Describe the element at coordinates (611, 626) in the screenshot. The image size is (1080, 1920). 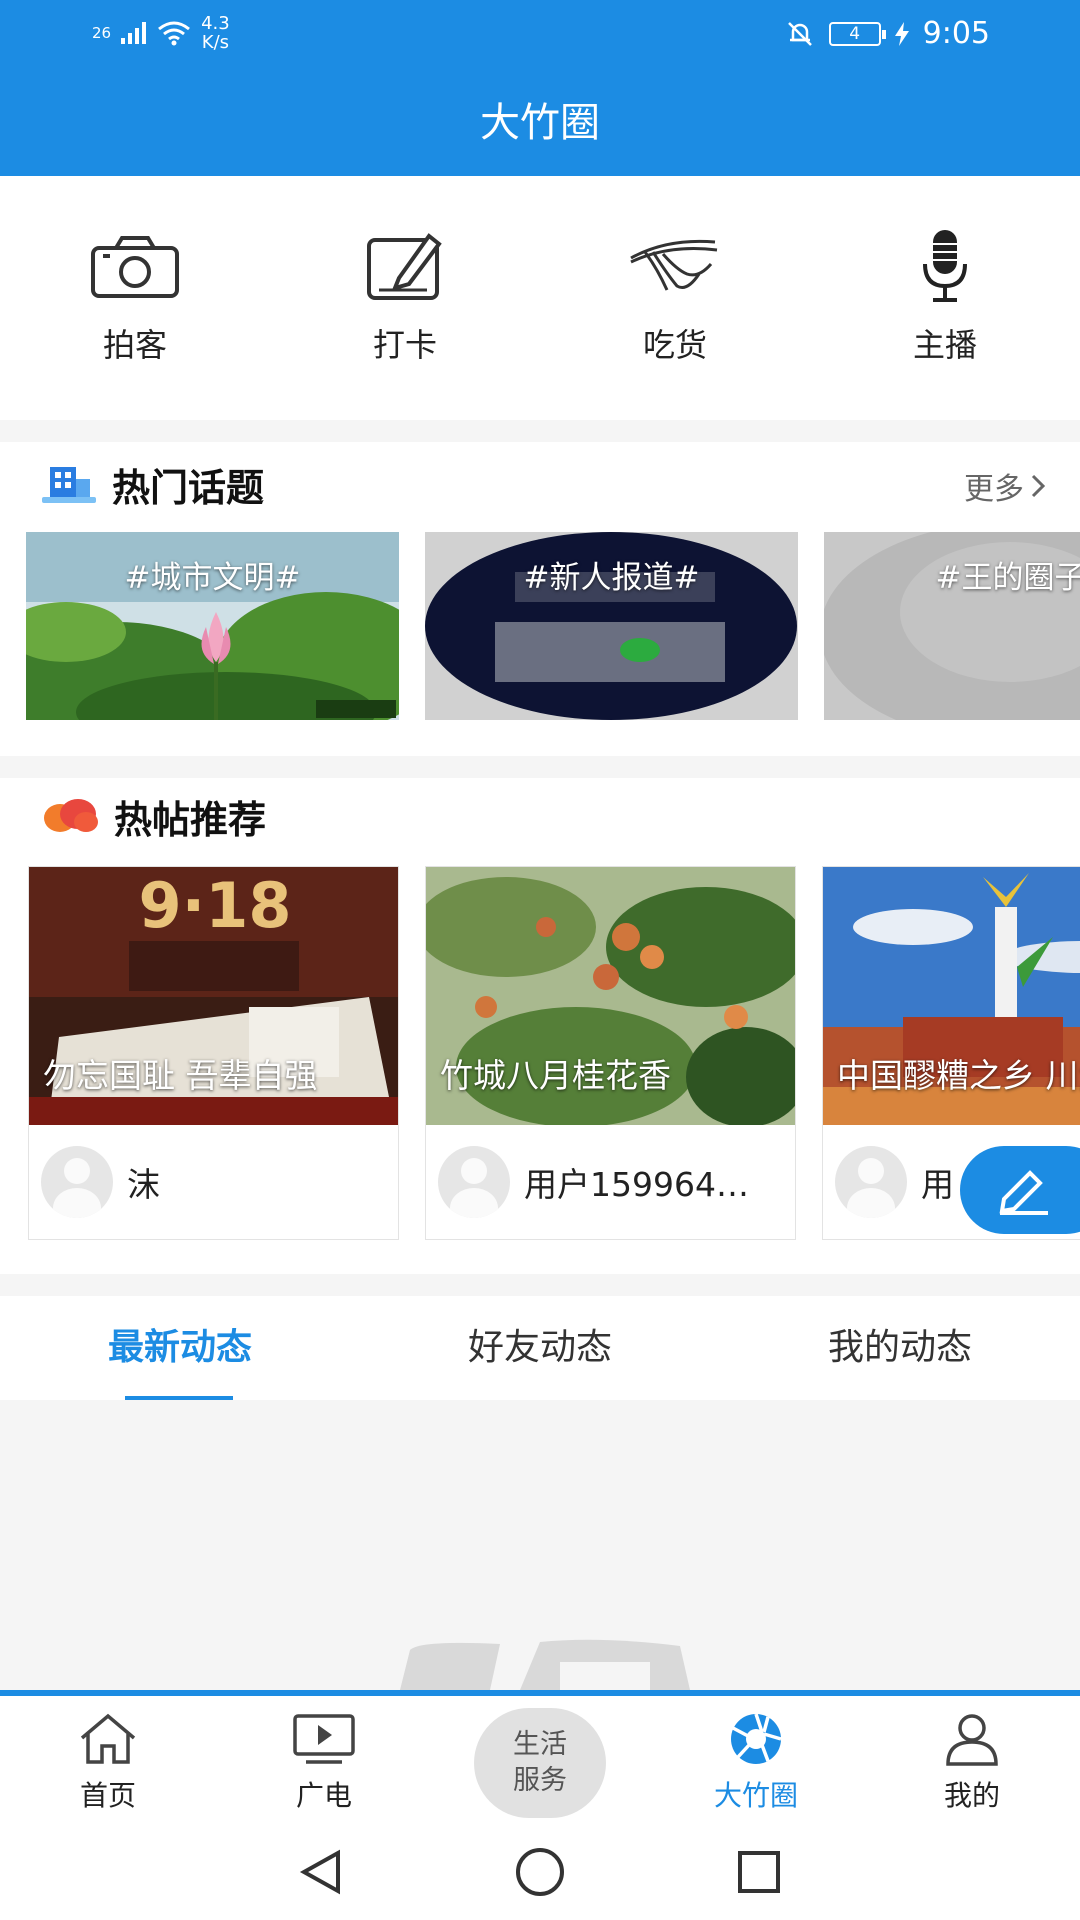
I see `topic-card: #新人报道#` at that location.